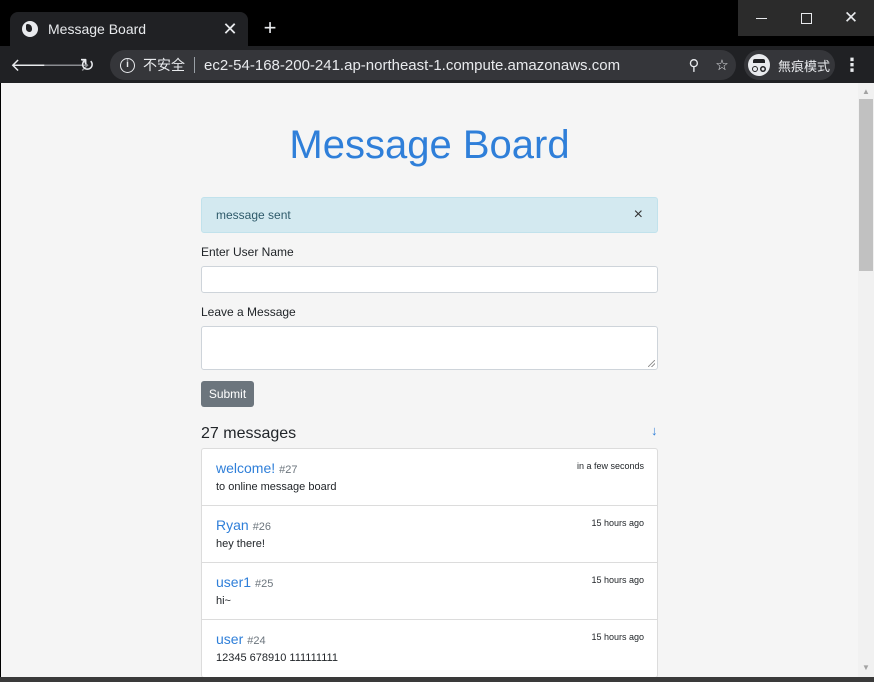  What do you see at coordinates (241, 639) in the screenshot?
I see `message-author: user #24` at bounding box center [241, 639].